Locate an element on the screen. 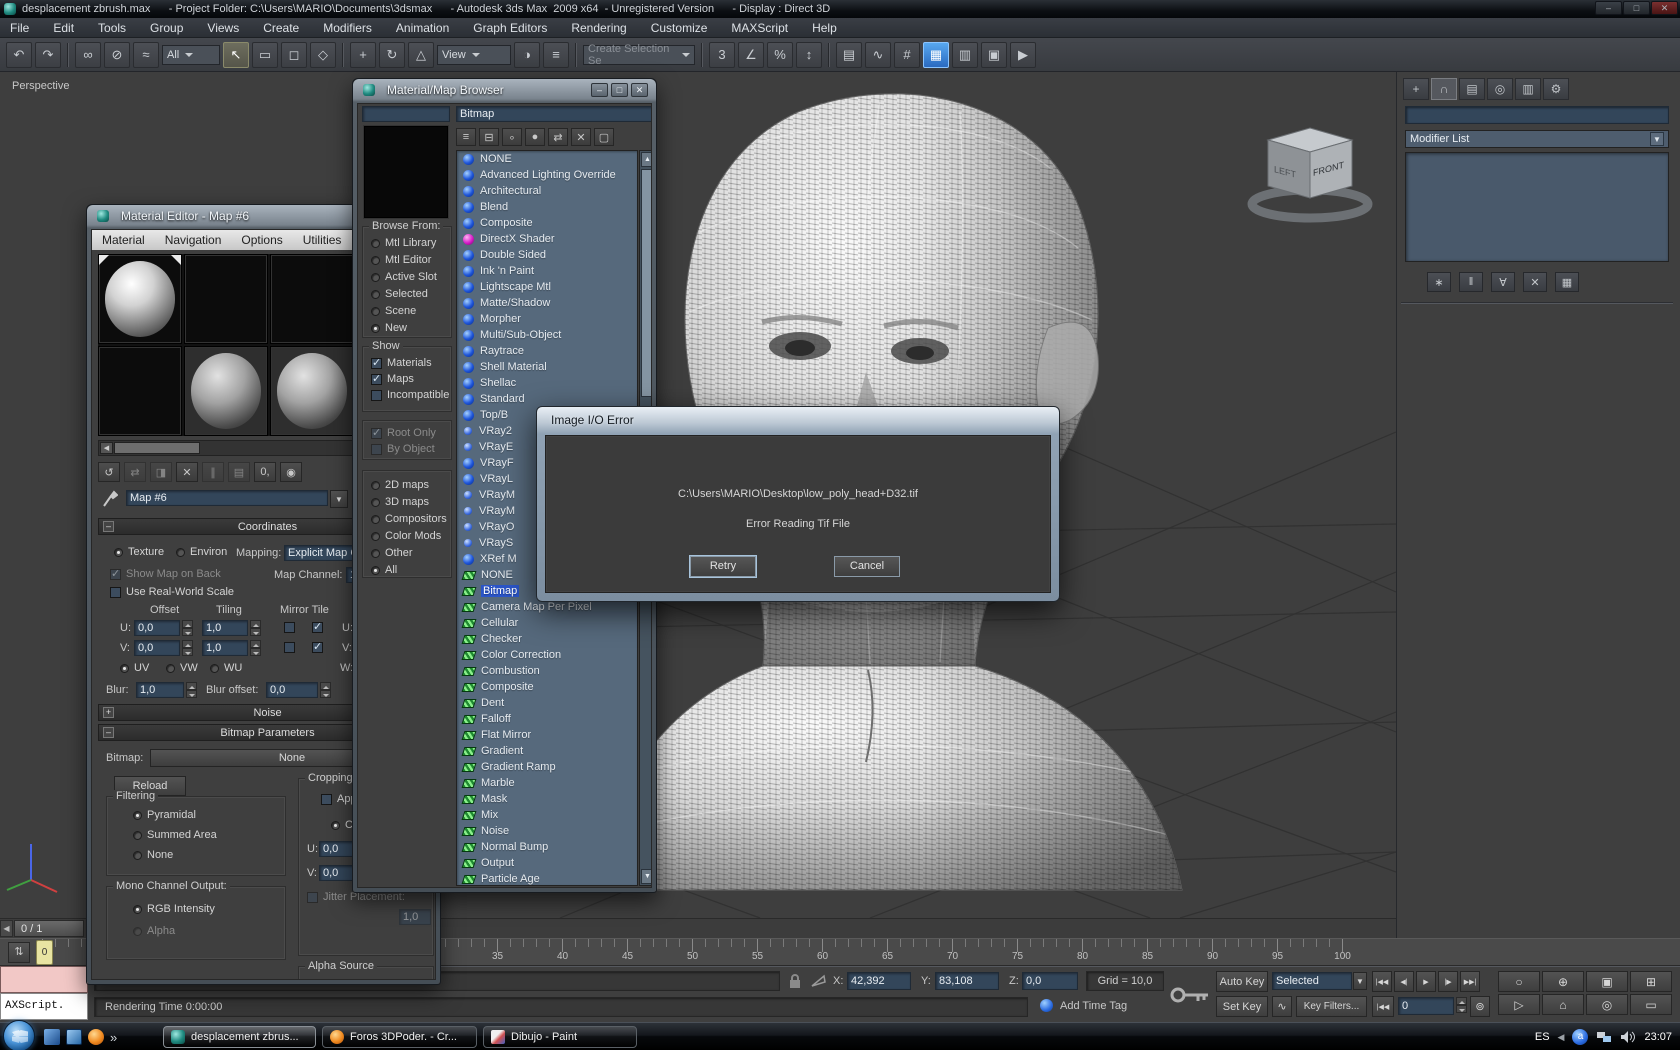 Image resolution: width=1680 pixels, height=1050 pixels. list-item: Mix is located at coordinates (547, 815).